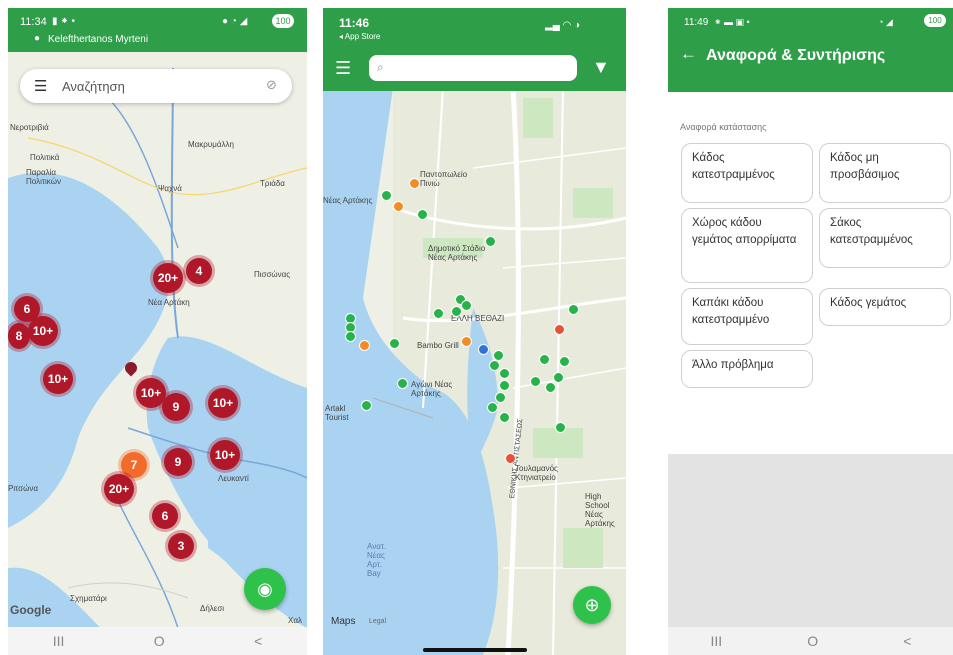  I want to click on option-other-problem: Άλλο πρόβλημα, so click(747, 369).